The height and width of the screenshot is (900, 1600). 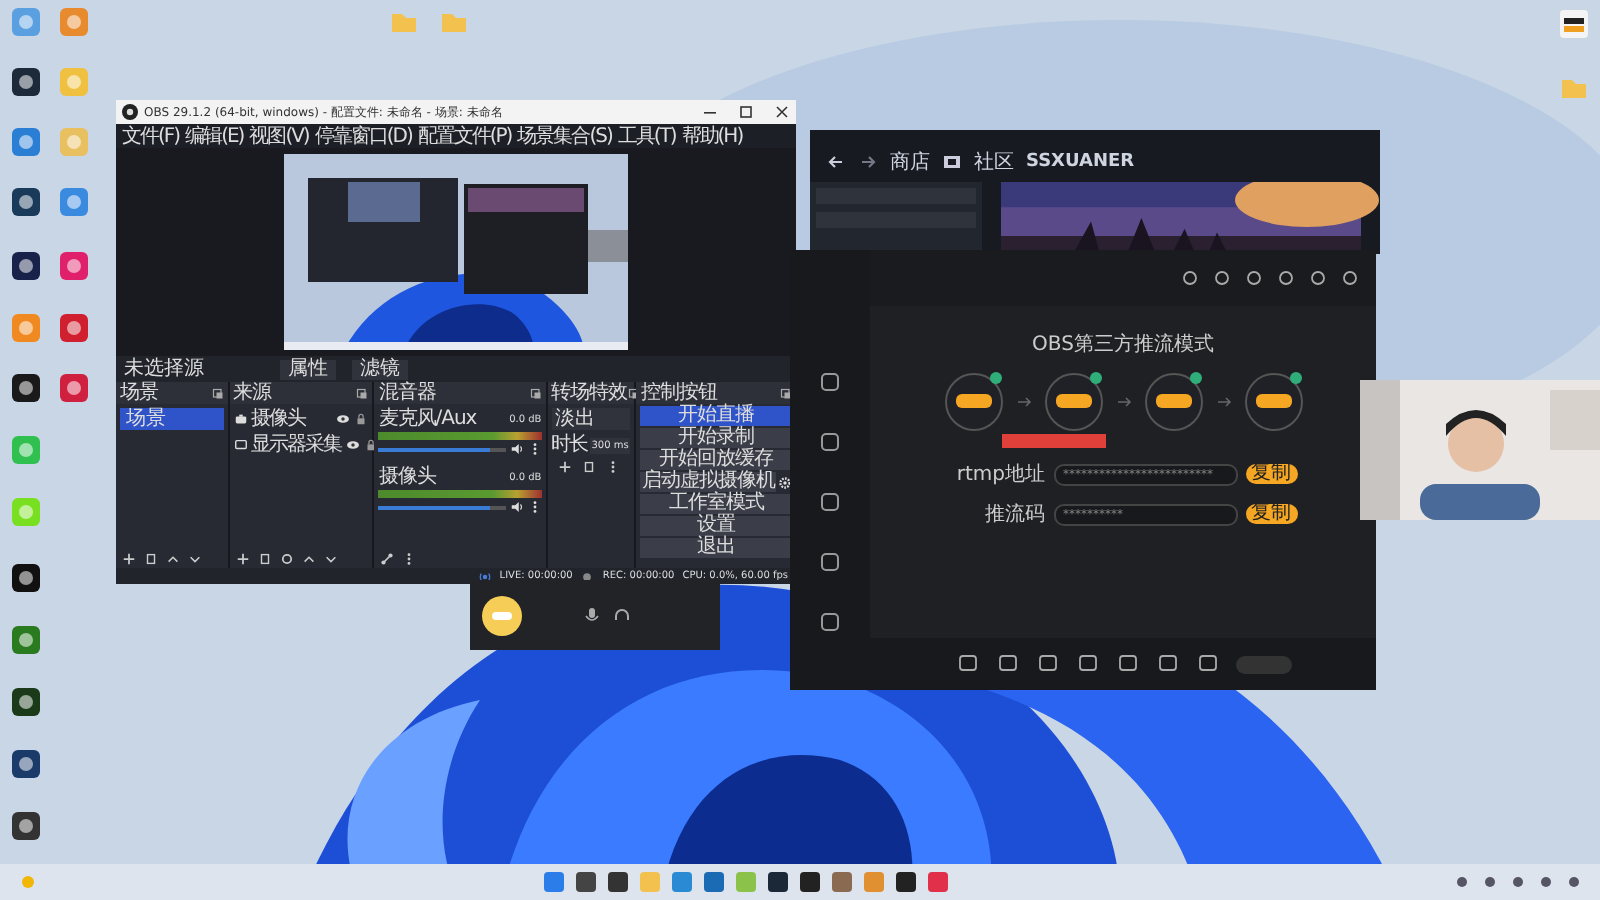 What do you see at coordinates (139, 393) in the screenshot?
I see `dock-title: 场景` at bounding box center [139, 393].